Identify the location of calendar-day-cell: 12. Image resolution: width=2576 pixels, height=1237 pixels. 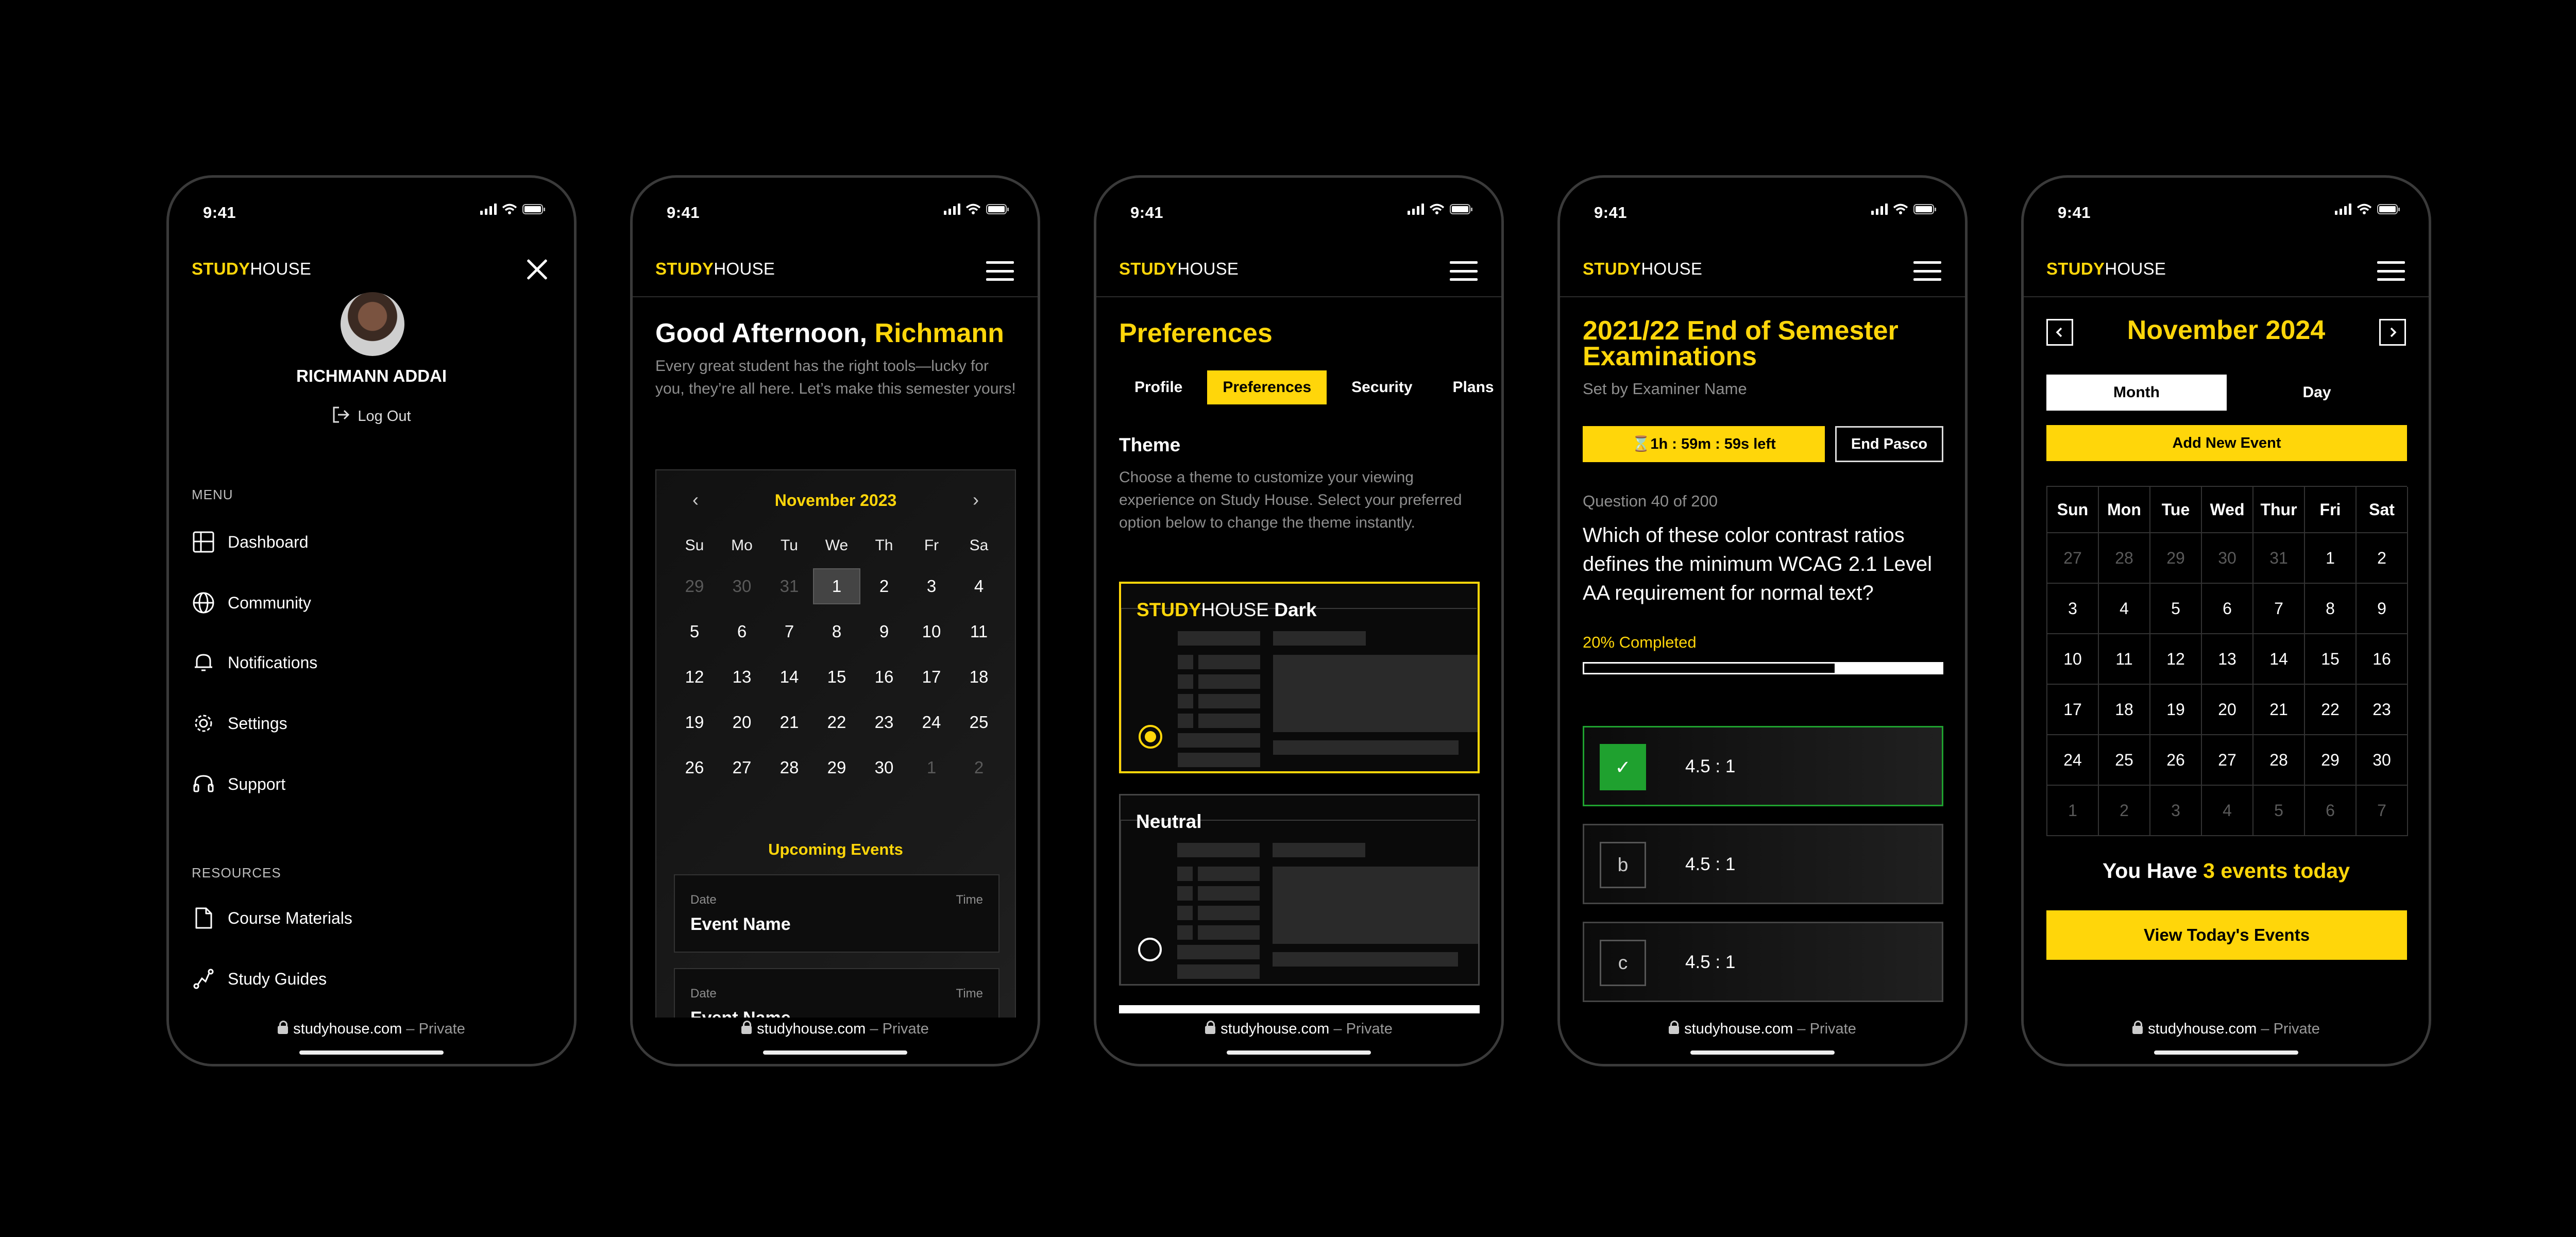
(2176, 659).